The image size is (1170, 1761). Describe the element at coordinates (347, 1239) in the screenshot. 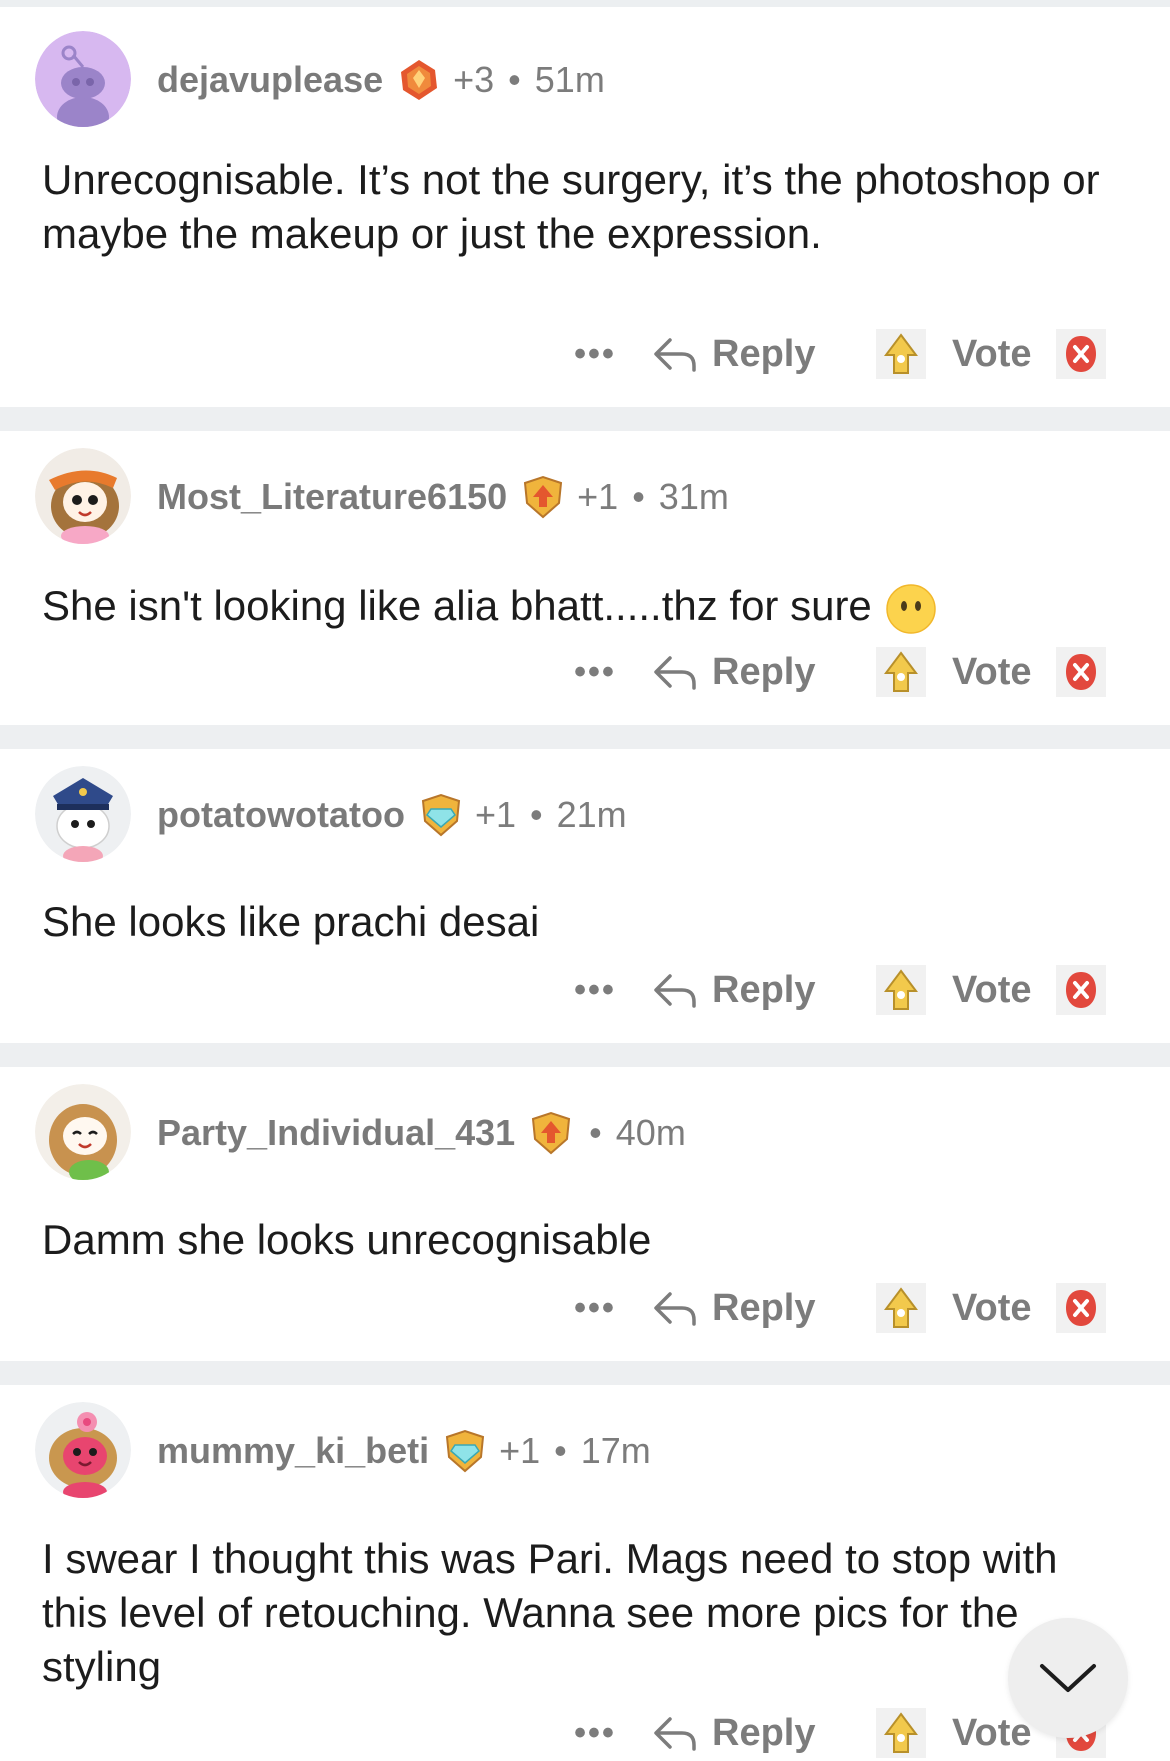

I see `comment-text: Damm she looks unrecognisable` at that location.